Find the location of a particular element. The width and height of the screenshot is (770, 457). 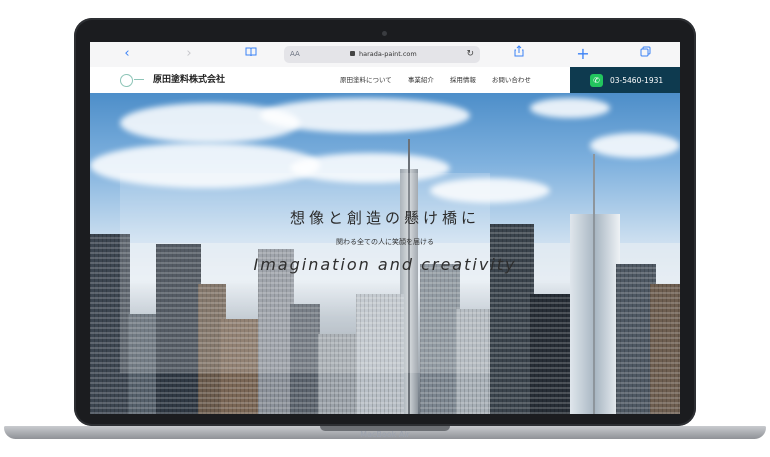

hero-subtitle: 関わる全ての人に笑顔を届ける is located at coordinates (385, 242).